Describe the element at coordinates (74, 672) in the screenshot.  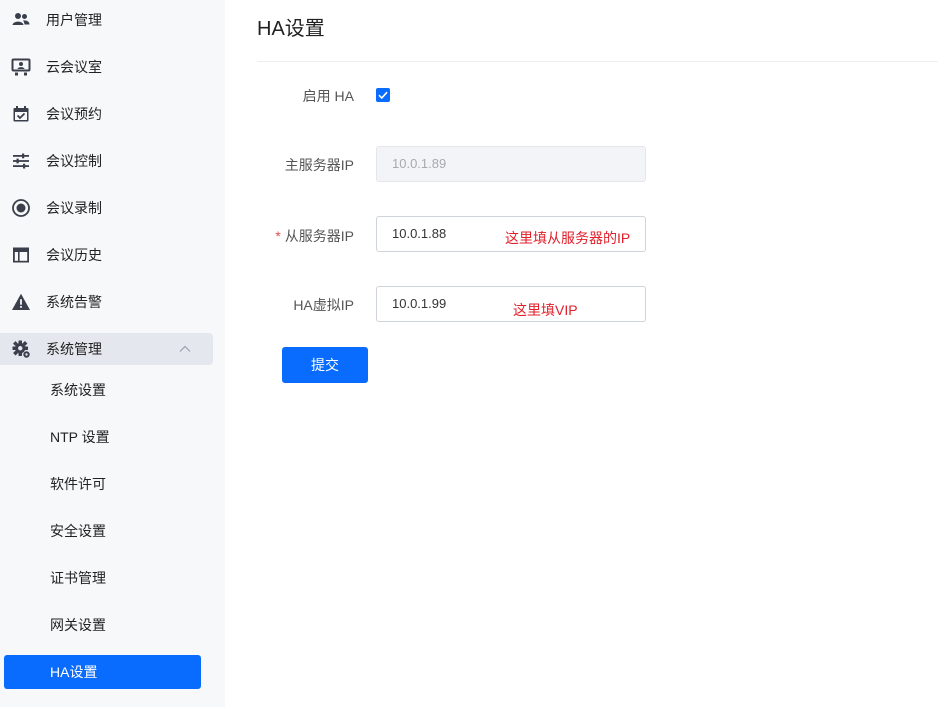
I see `sidebar-subitem-label: HA设置` at that location.